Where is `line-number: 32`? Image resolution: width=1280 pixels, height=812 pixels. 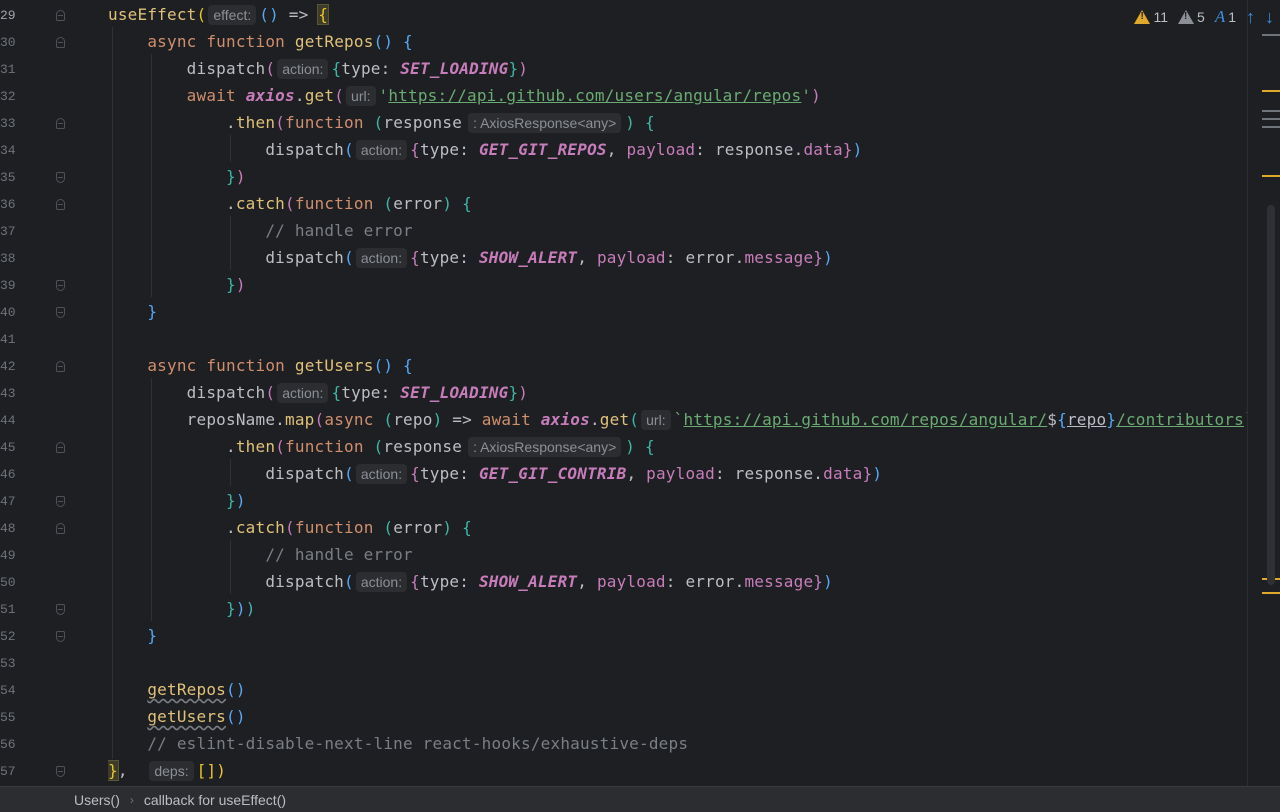
line-number: 32 is located at coordinates (8, 96).